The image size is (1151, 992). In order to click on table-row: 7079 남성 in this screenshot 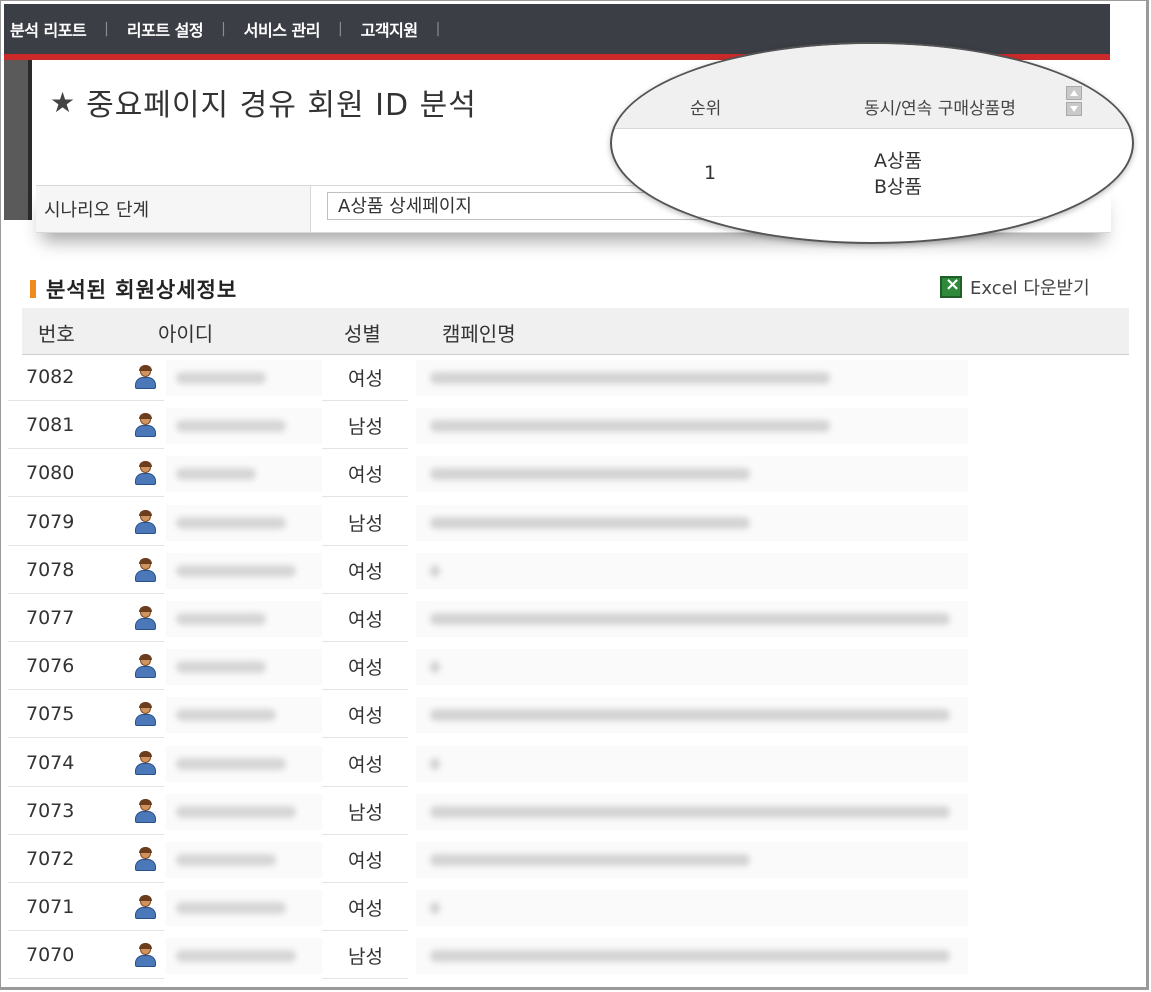, I will do `click(508, 523)`.